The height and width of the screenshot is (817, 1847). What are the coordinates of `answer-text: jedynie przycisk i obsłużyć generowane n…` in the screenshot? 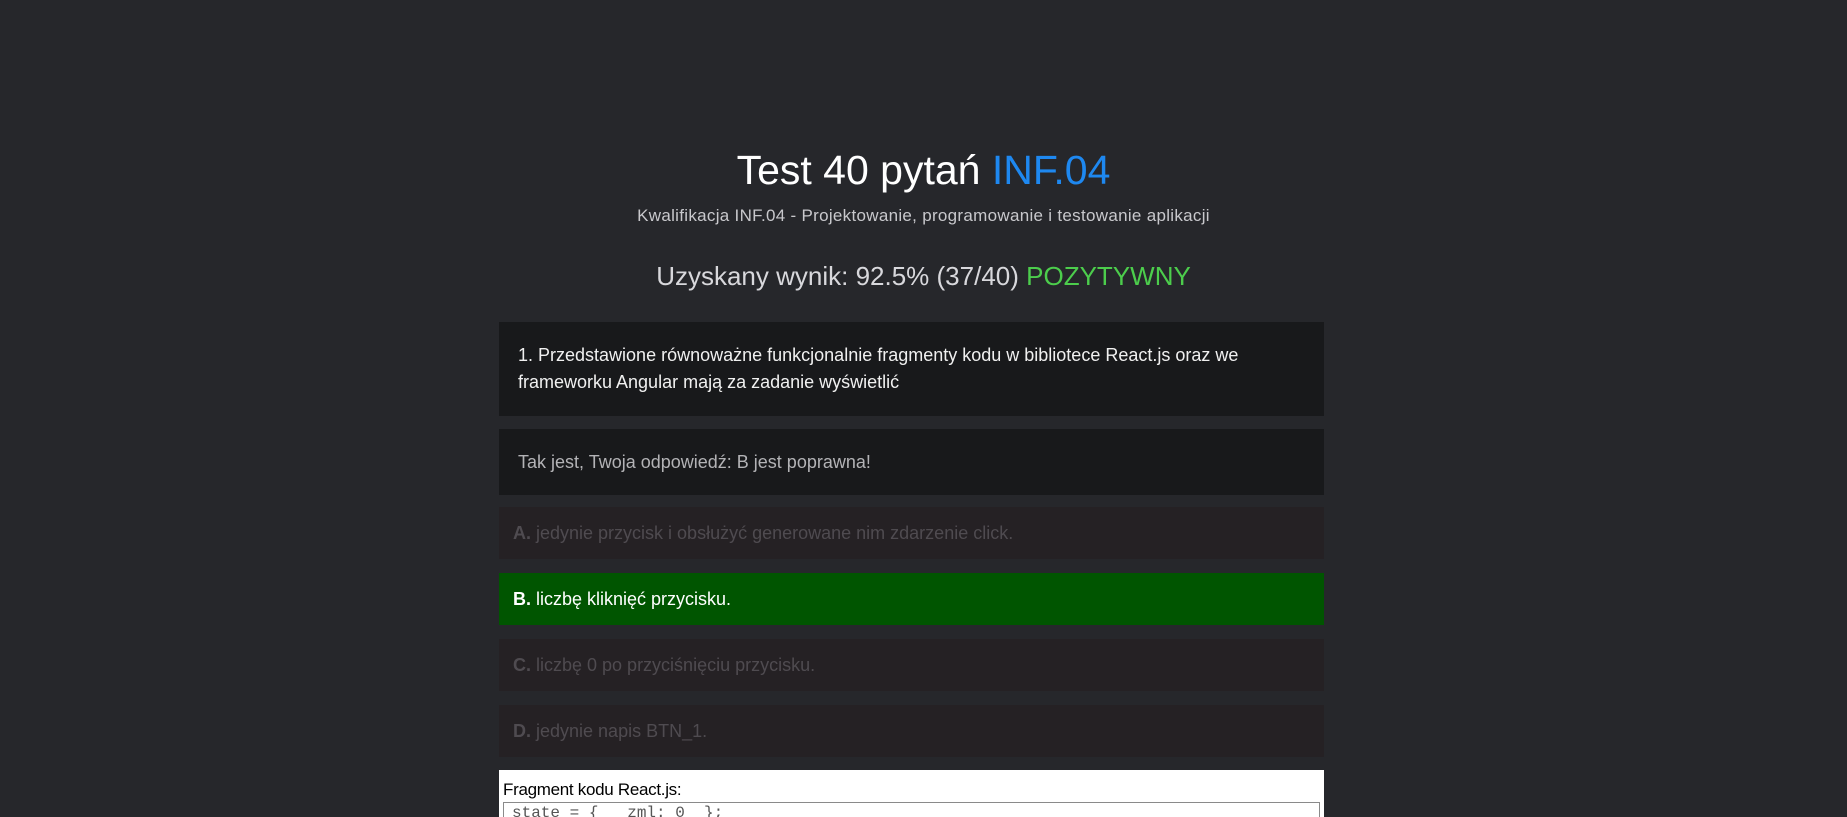 It's located at (775, 533).